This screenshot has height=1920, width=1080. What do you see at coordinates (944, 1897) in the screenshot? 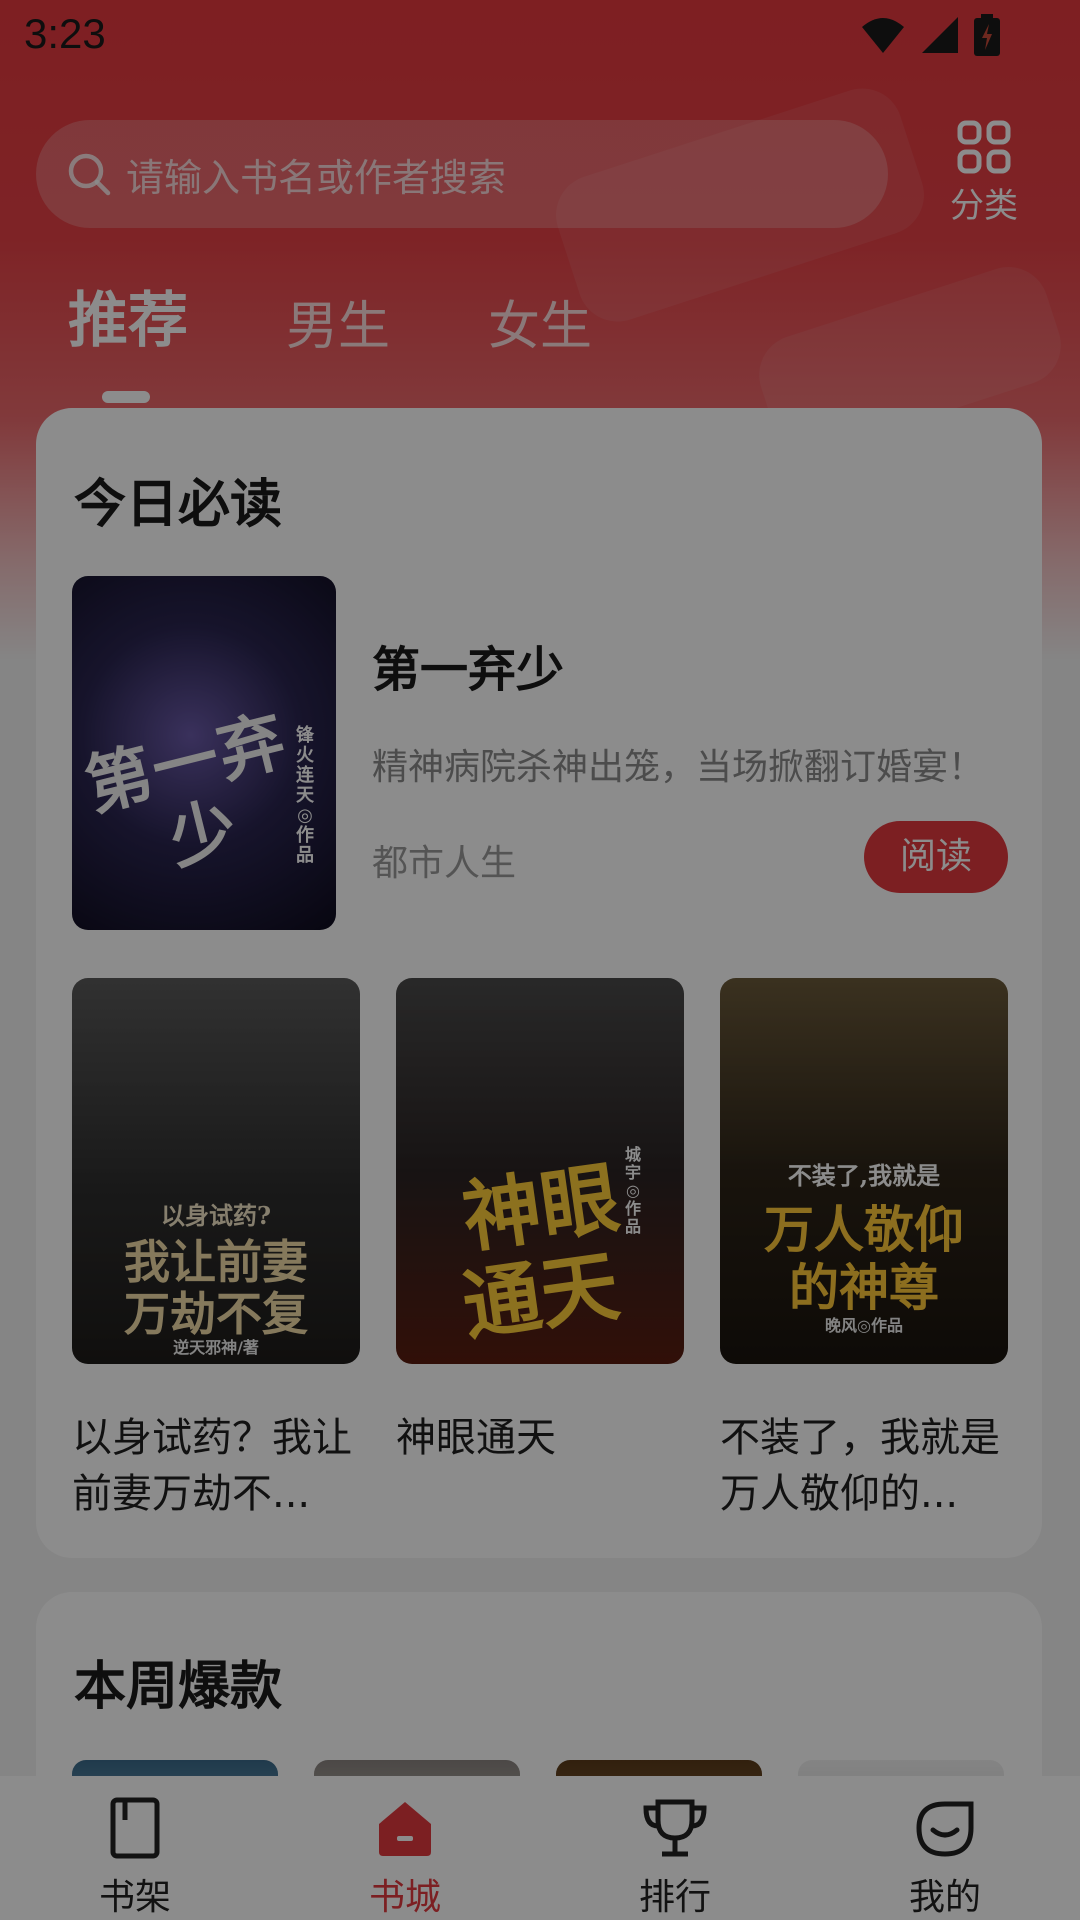
I see `nav-label: 我的` at bounding box center [944, 1897].